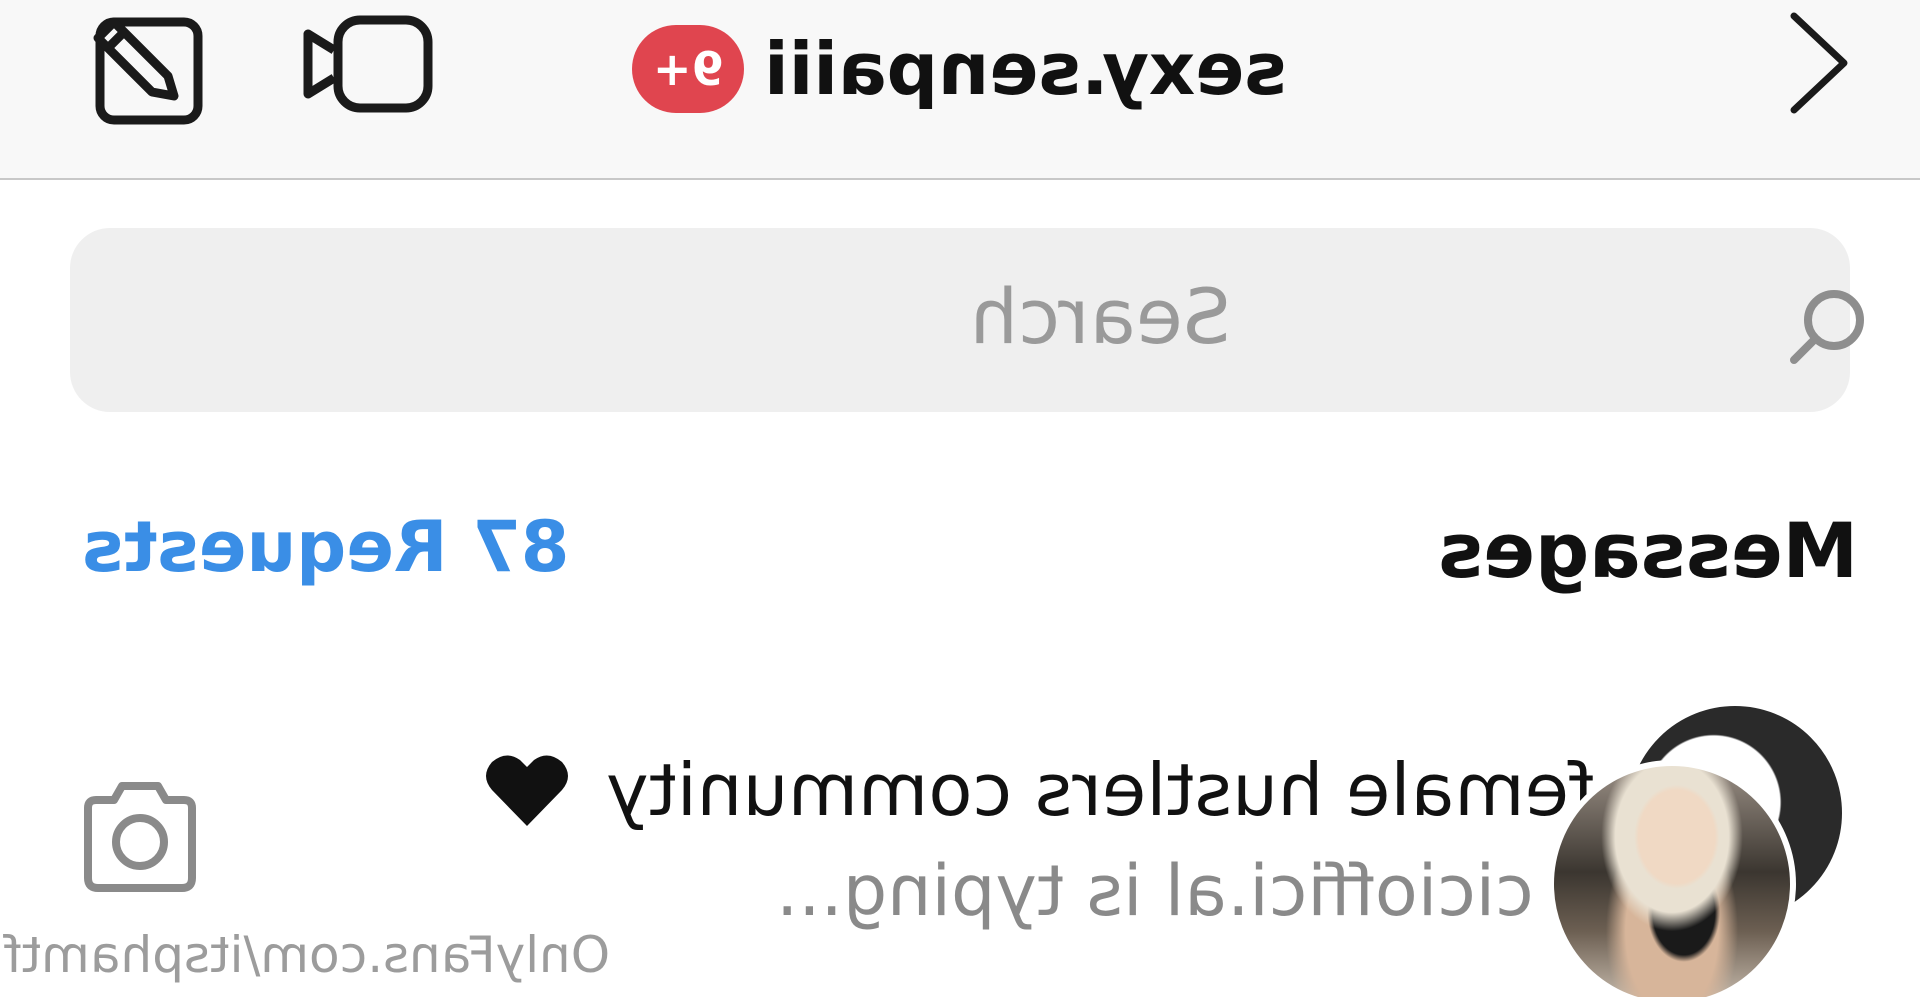  I want to click on requests-link: 87 Requests, so click(325, 551).